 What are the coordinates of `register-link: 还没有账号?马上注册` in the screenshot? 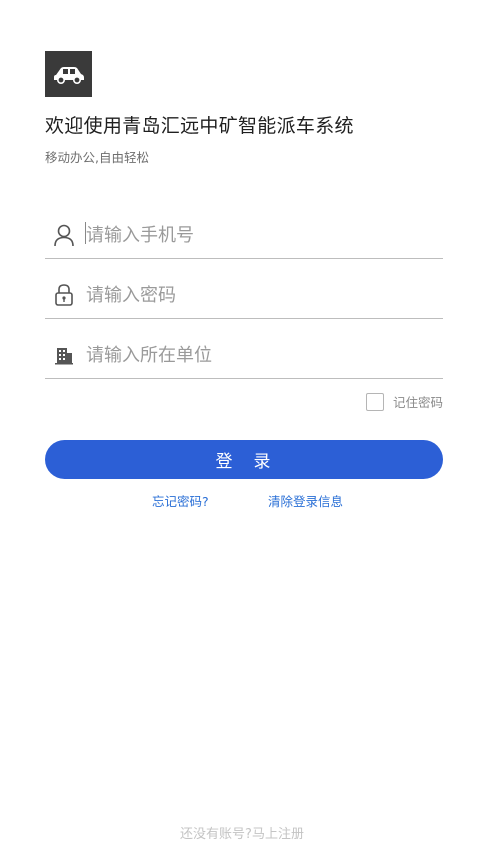 It's located at (242, 832).